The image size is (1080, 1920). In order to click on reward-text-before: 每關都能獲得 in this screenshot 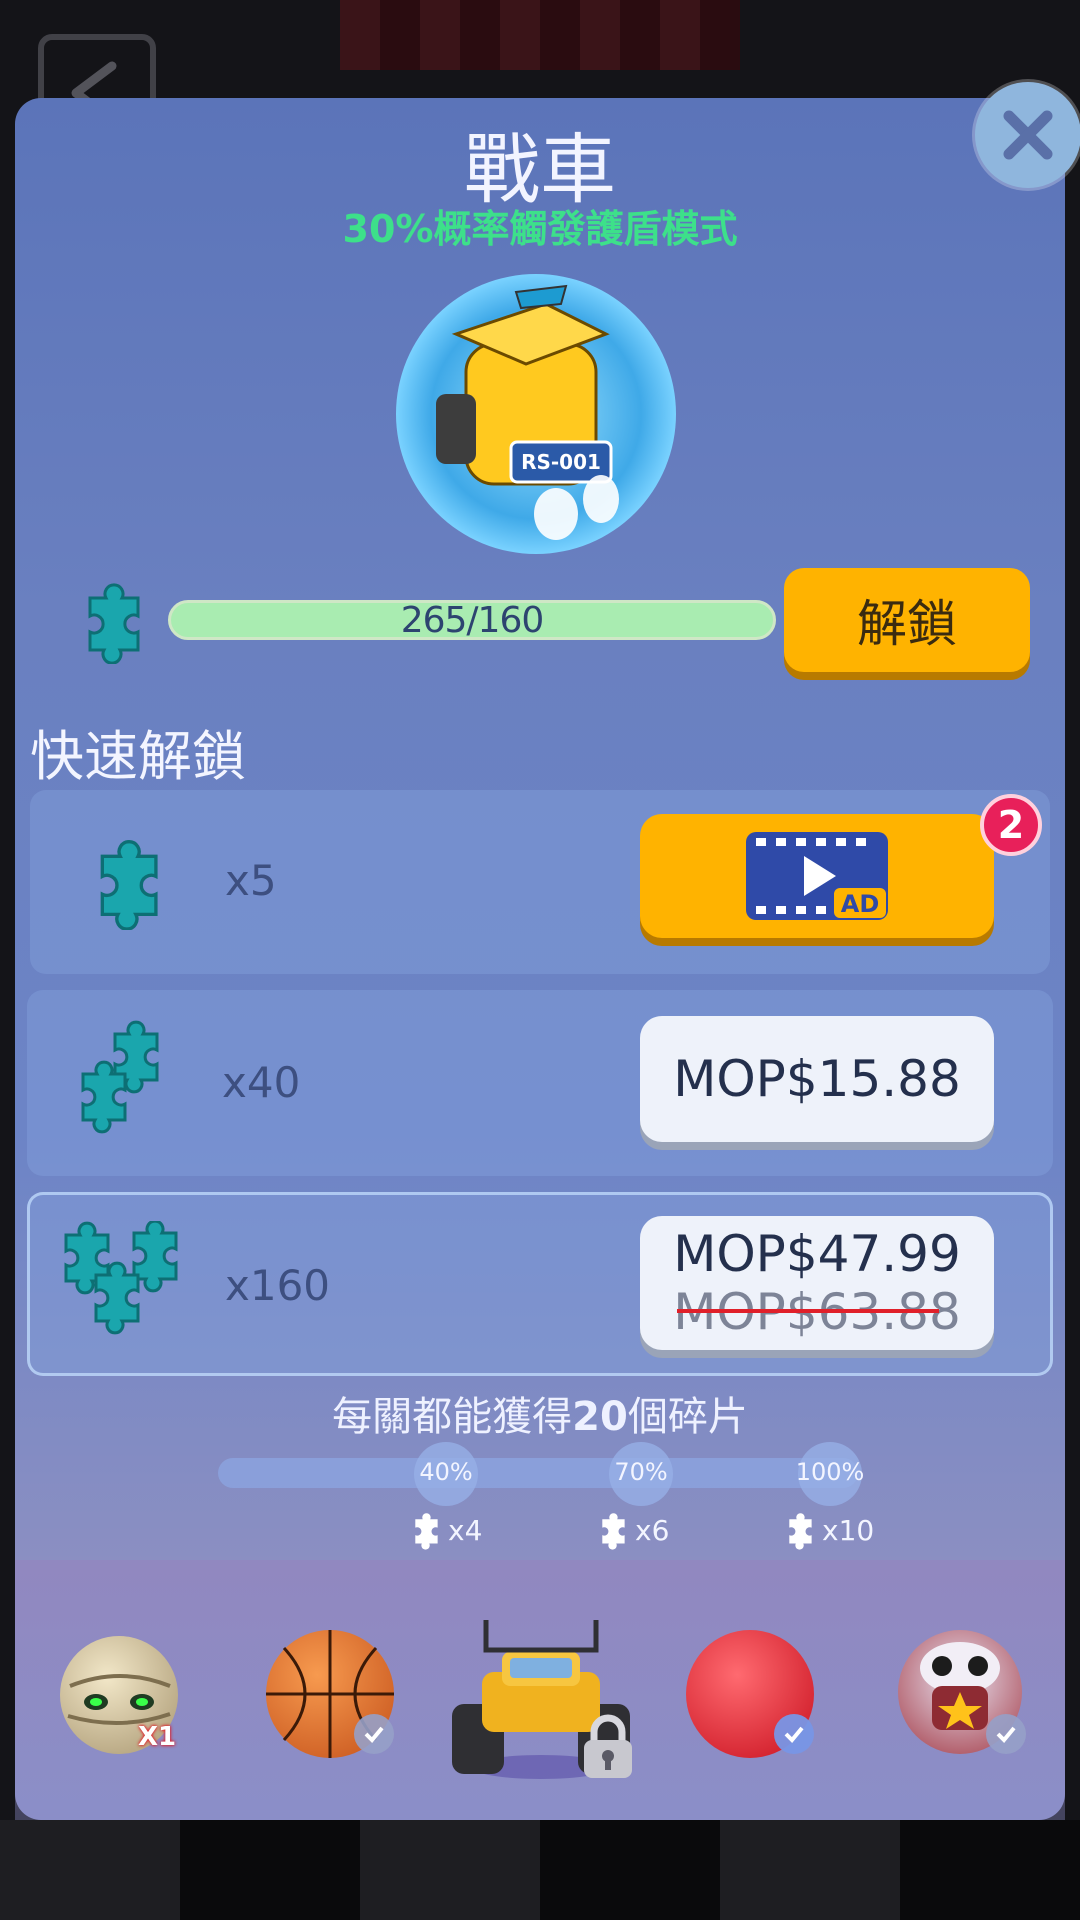, I will do `click(452, 1417)`.